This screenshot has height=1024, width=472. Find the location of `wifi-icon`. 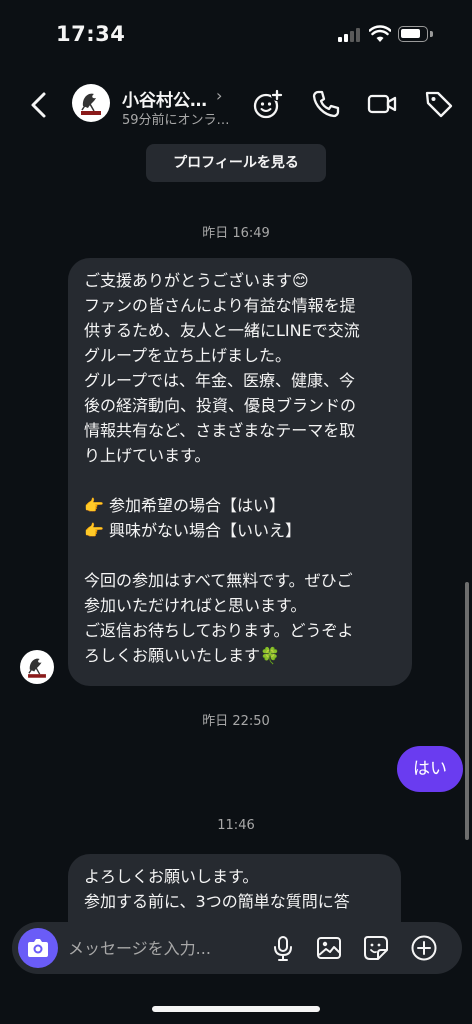

wifi-icon is located at coordinates (380, 33).